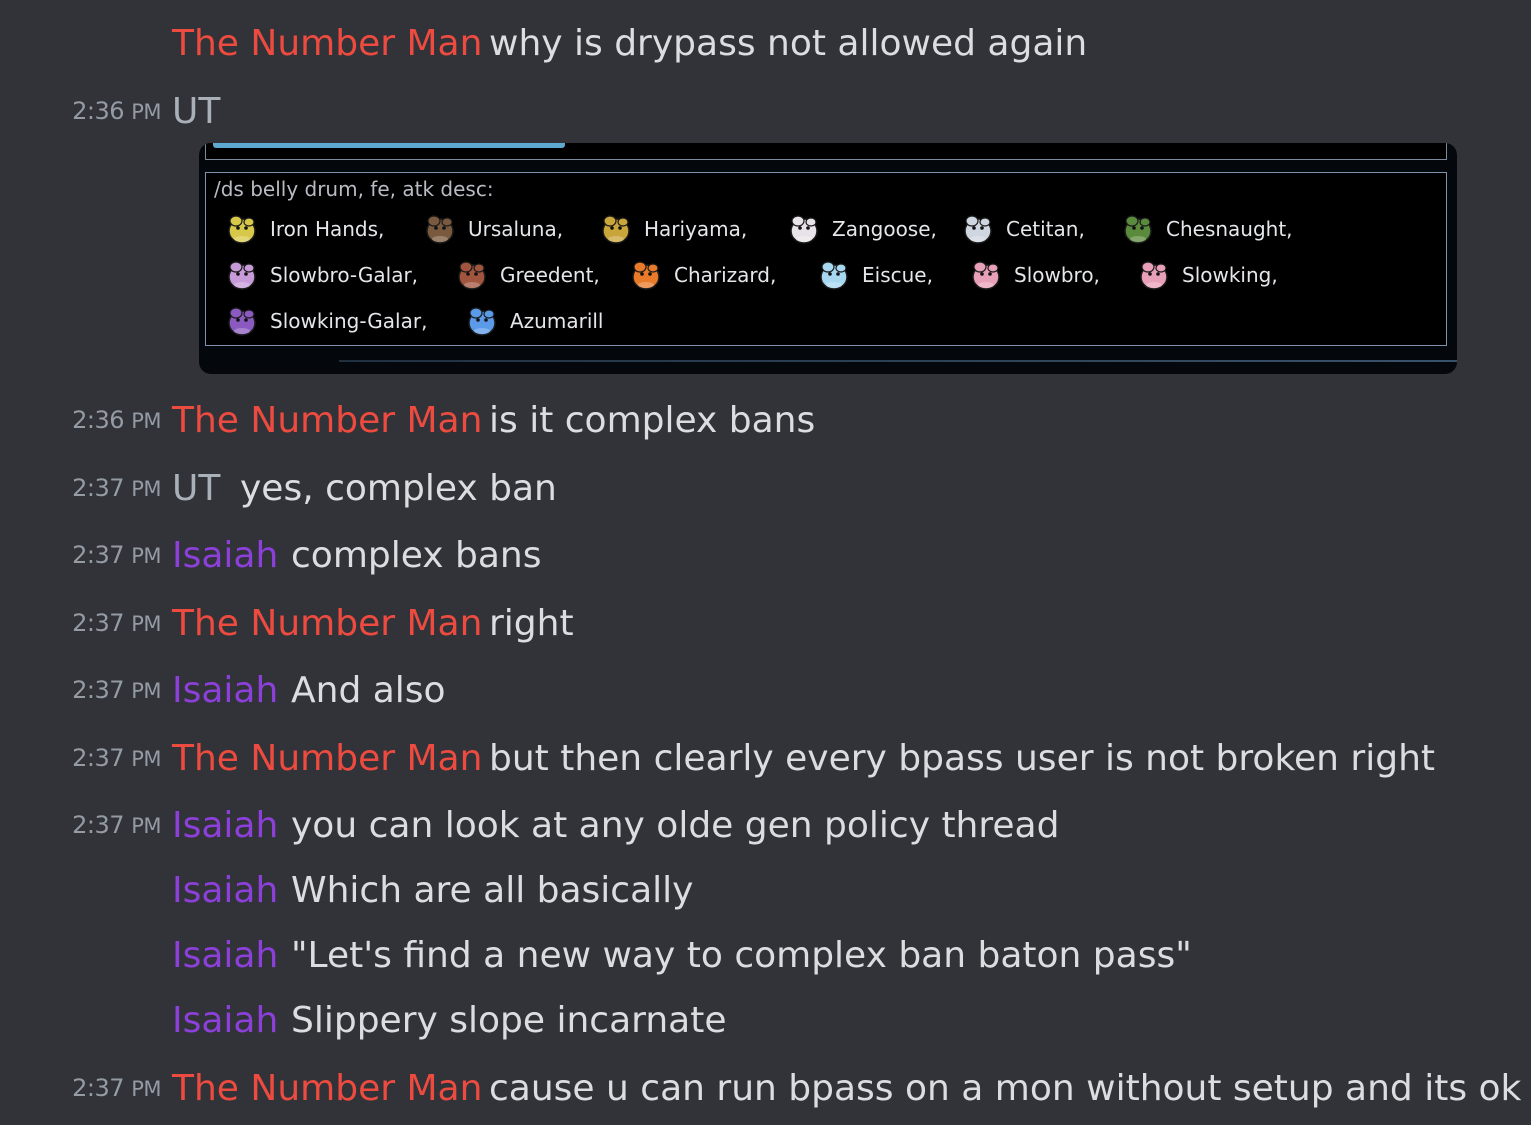 The image size is (1531, 1125). What do you see at coordinates (765, 555) in the screenshot?
I see `message-row: 2:37 PM Isaiah complex bans` at bounding box center [765, 555].